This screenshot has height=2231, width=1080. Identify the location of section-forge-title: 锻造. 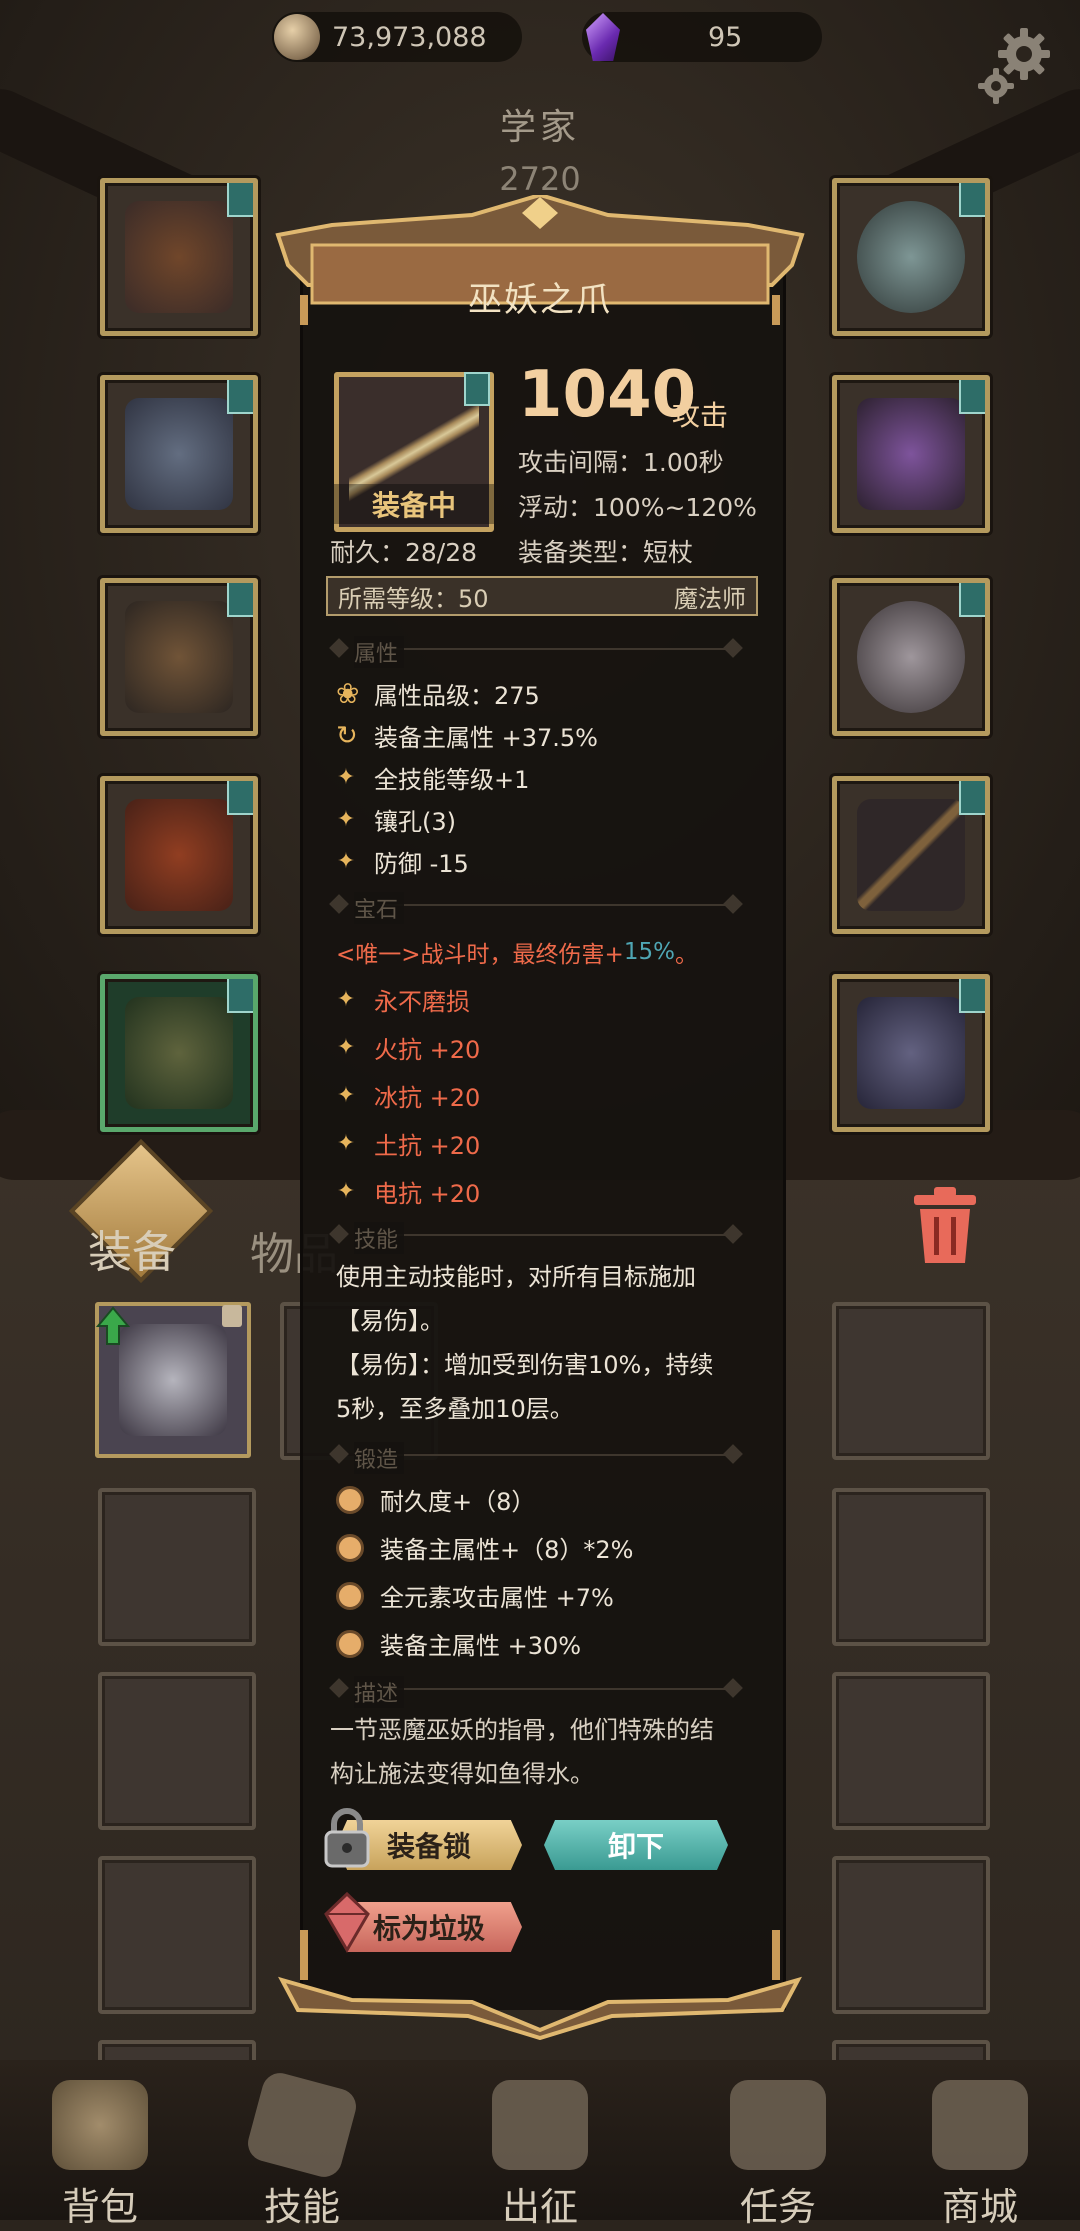
(379, 1458).